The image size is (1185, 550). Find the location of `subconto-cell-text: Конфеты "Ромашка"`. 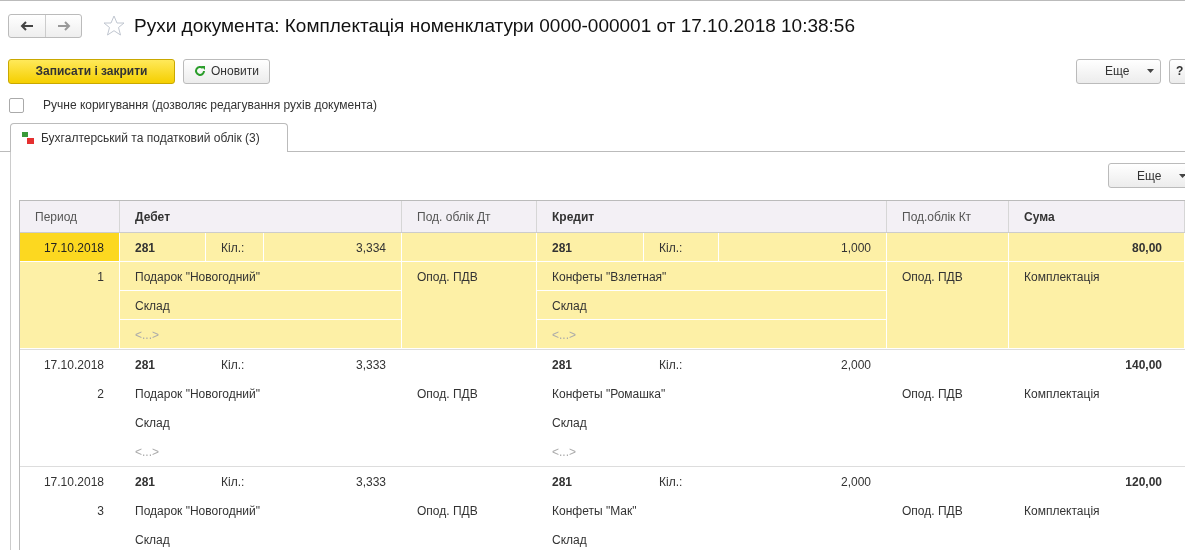

subconto-cell-text: Конфеты "Ромашка" is located at coordinates (609, 394).